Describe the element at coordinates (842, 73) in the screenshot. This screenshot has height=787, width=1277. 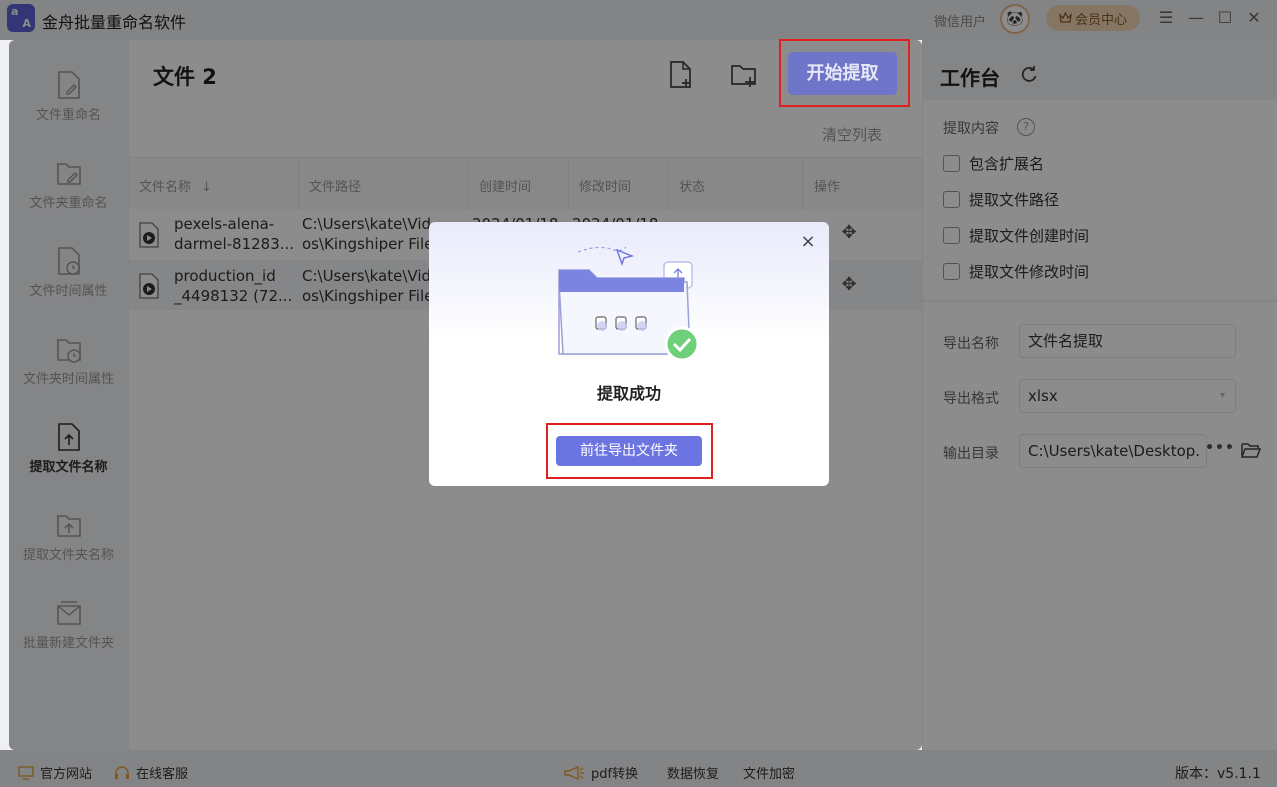
I see `start-extract-button-dimmed: 开始提取` at that location.